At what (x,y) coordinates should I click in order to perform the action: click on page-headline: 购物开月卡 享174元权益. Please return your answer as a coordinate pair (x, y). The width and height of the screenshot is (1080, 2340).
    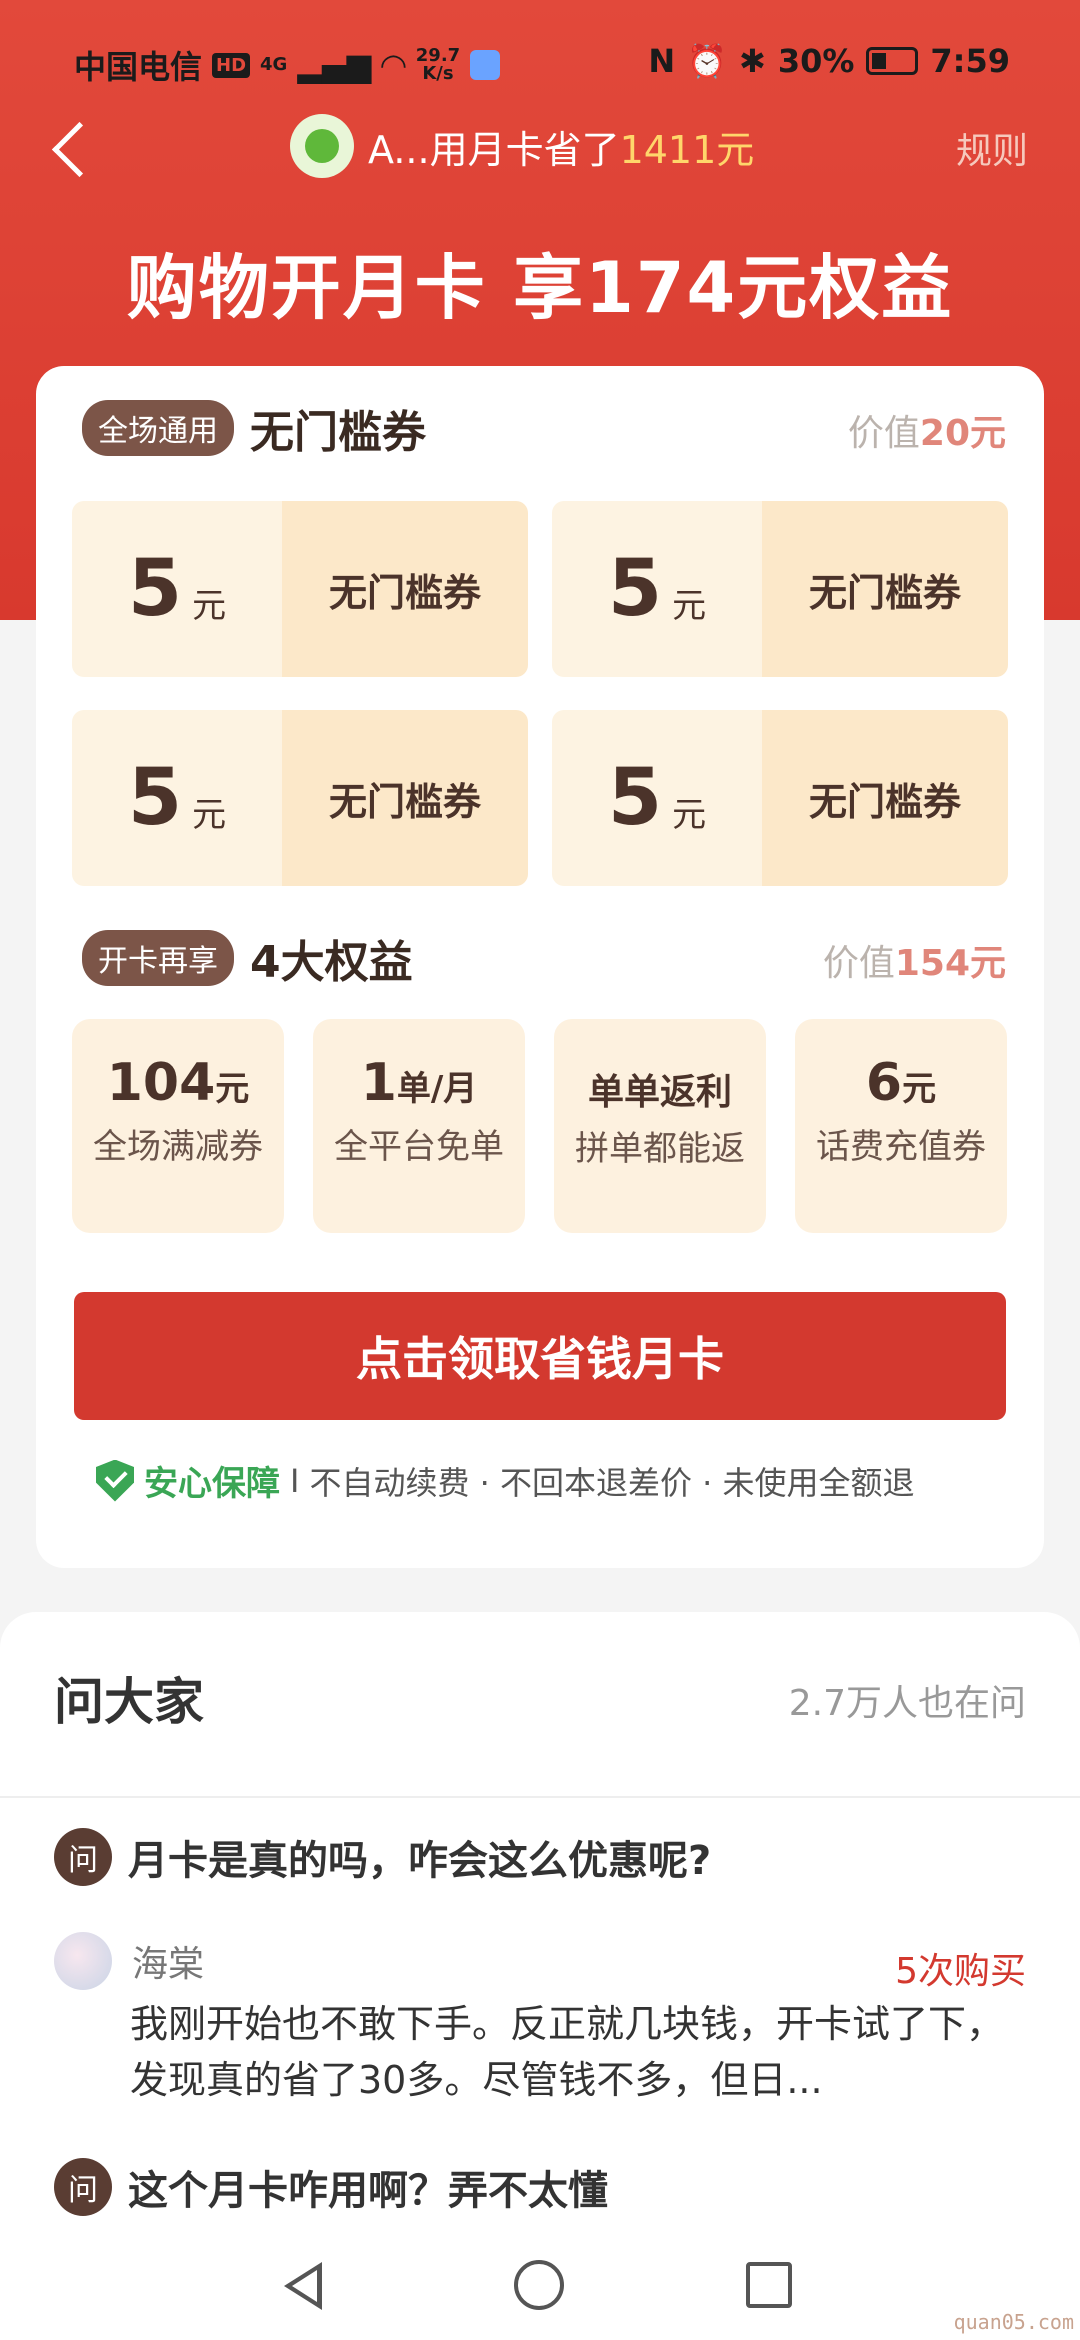
    Looking at the image, I should click on (540, 288).